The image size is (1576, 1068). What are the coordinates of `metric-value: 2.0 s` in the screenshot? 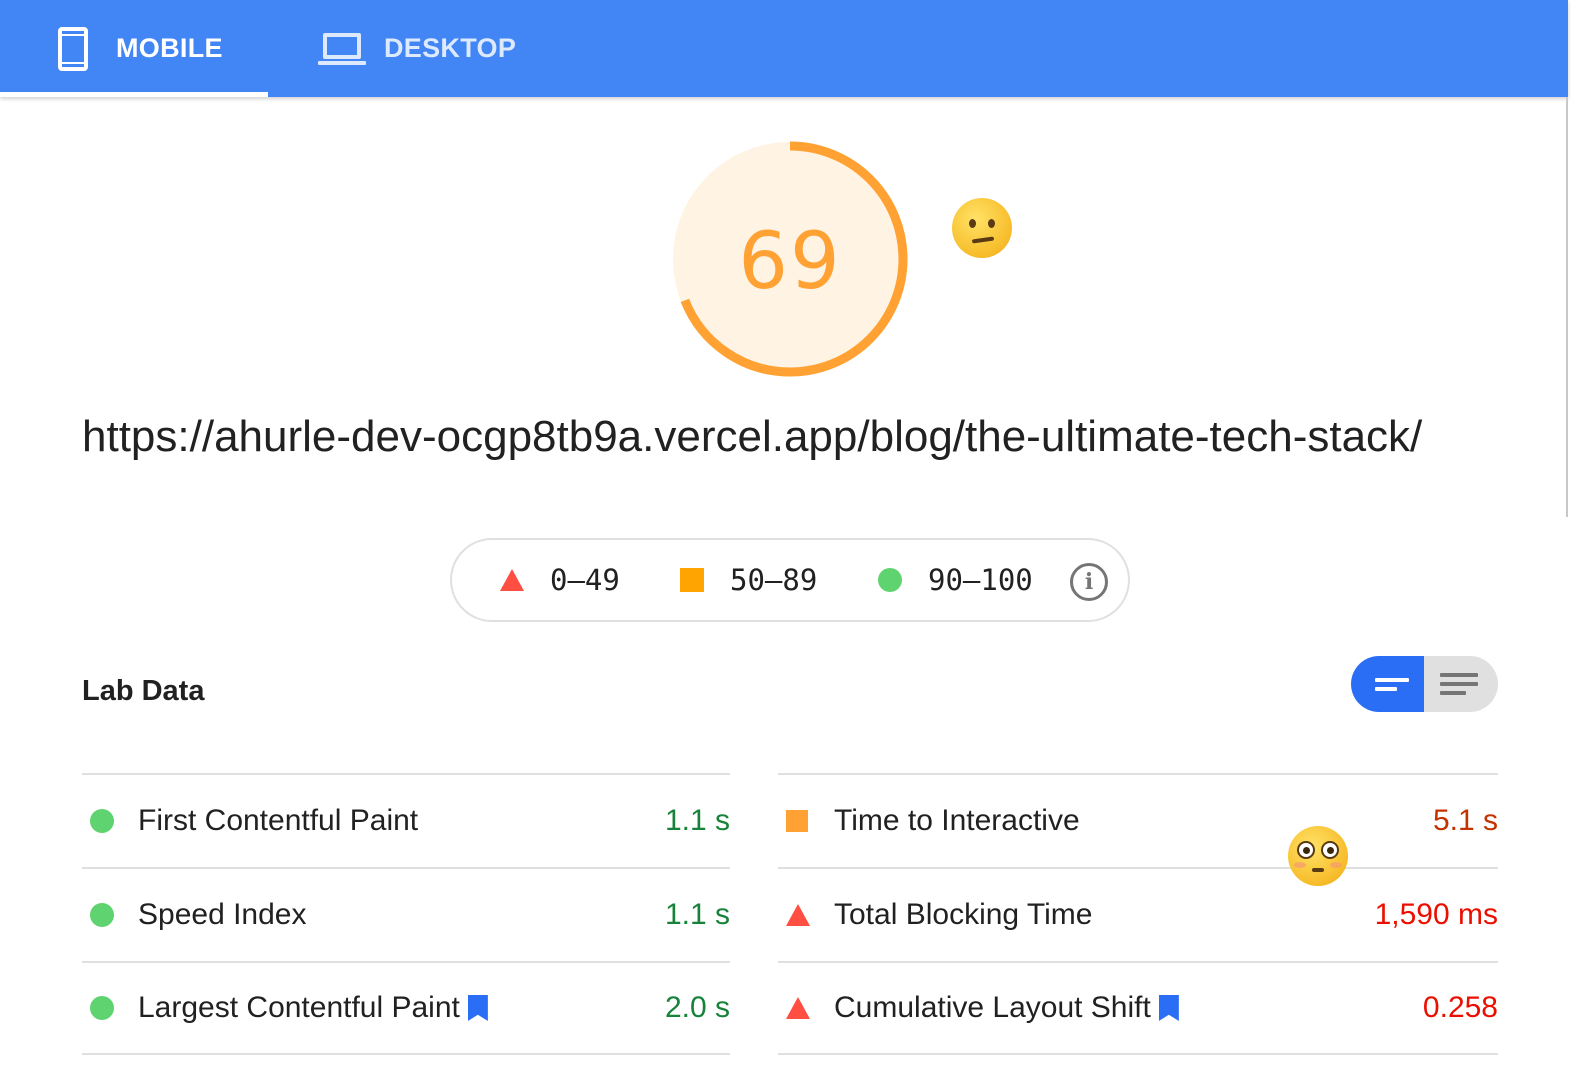 It's located at (697, 1007).